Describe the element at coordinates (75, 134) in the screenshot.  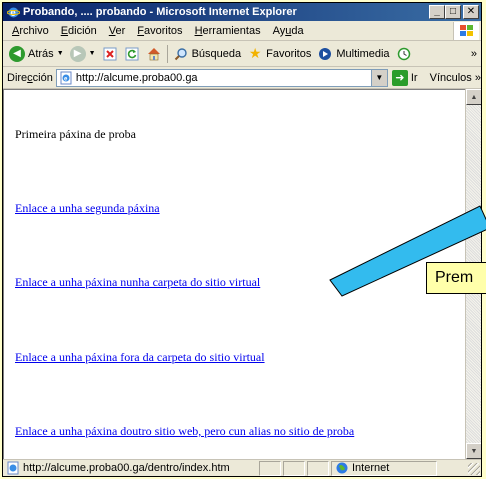
I see `page-heading: Primeira páxina de proba` at that location.